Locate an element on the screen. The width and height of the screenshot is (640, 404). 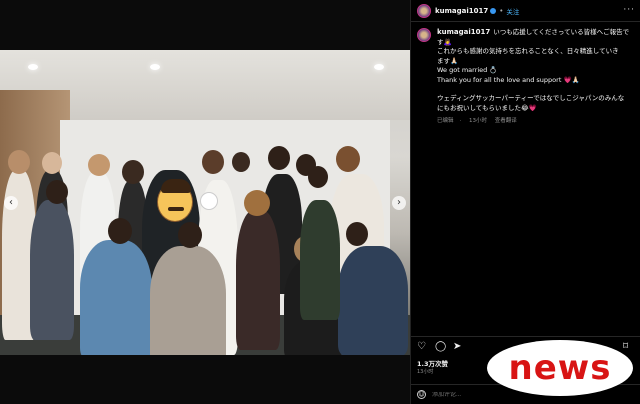
follow-button: 关注 is located at coordinates (512, 11).